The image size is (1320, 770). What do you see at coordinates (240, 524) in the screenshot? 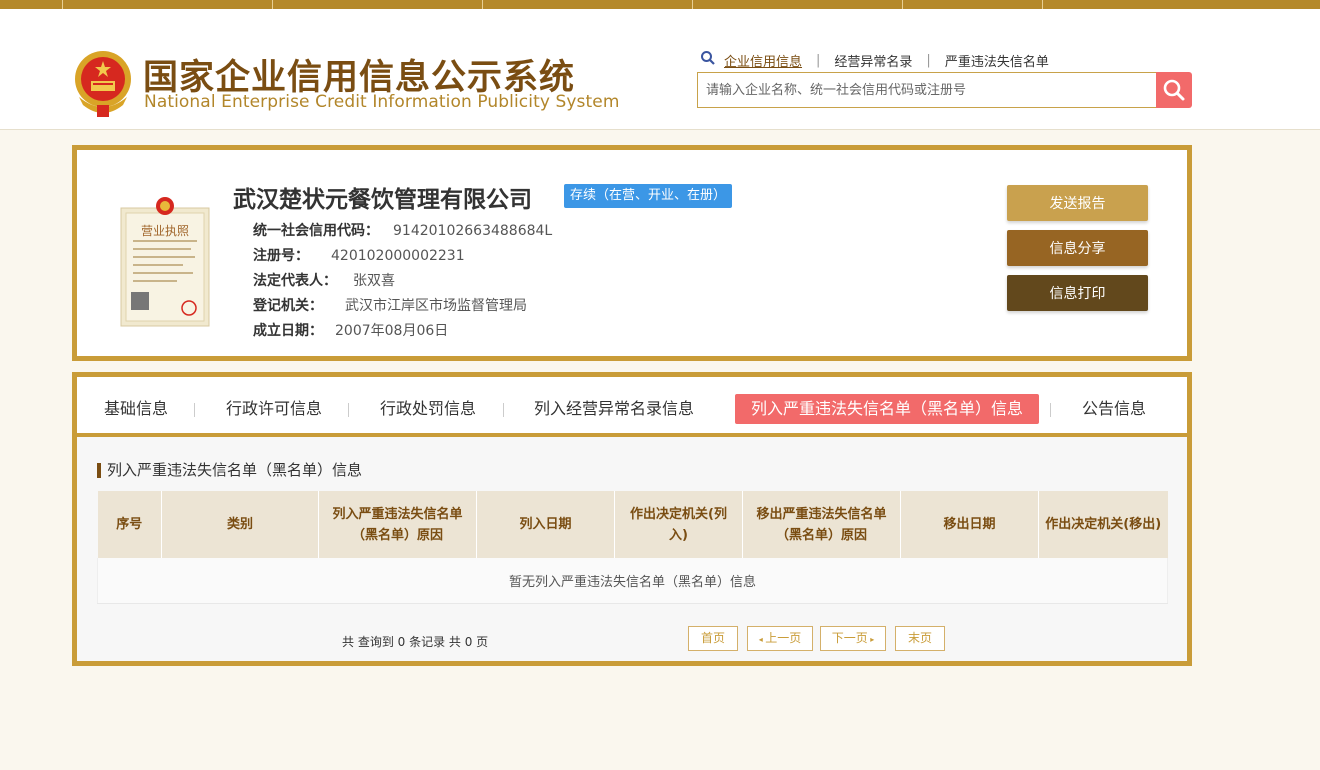
I see `column-header: 类别` at bounding box center [240, 524].